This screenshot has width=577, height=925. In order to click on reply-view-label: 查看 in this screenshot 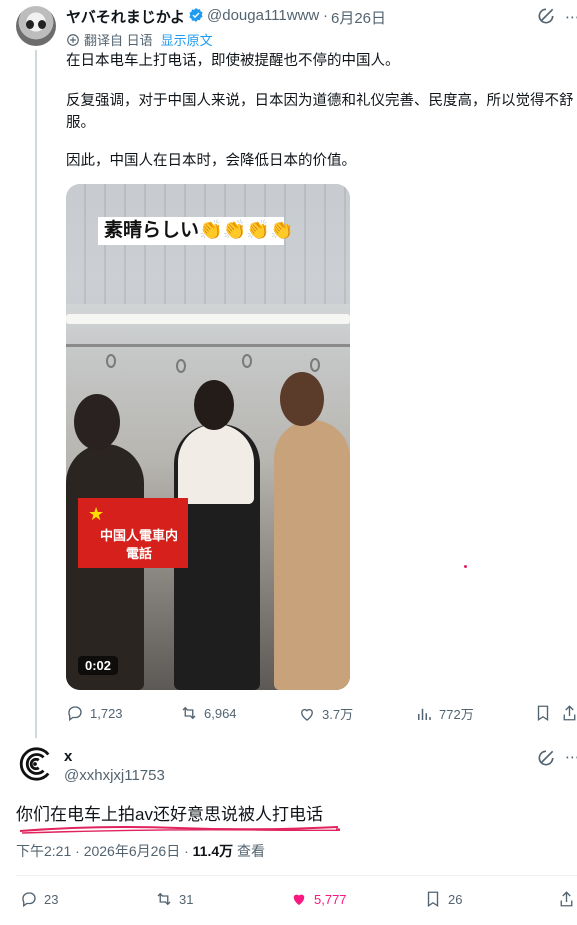, I will do `click(251, 851)`.